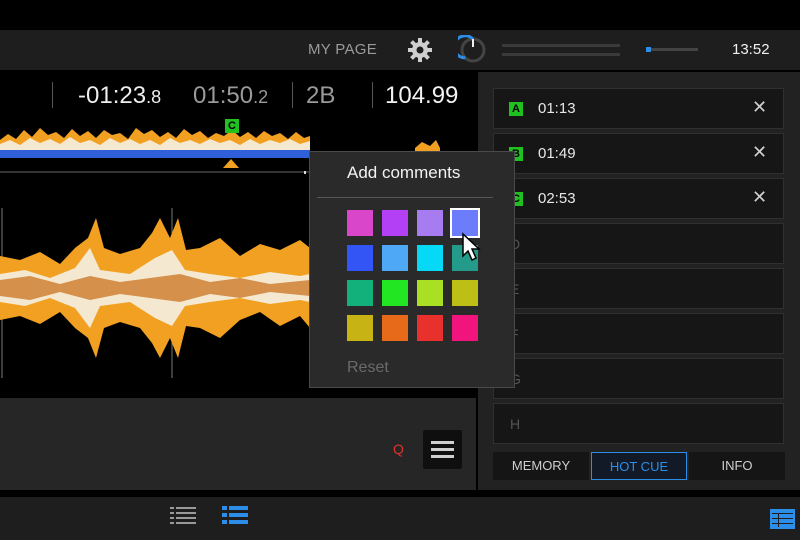 The height and width of the screenshot is (540, 800). Describe the element at coordinates (648, 49) in the screenshot. I see `progress-meter-fill` at that location.